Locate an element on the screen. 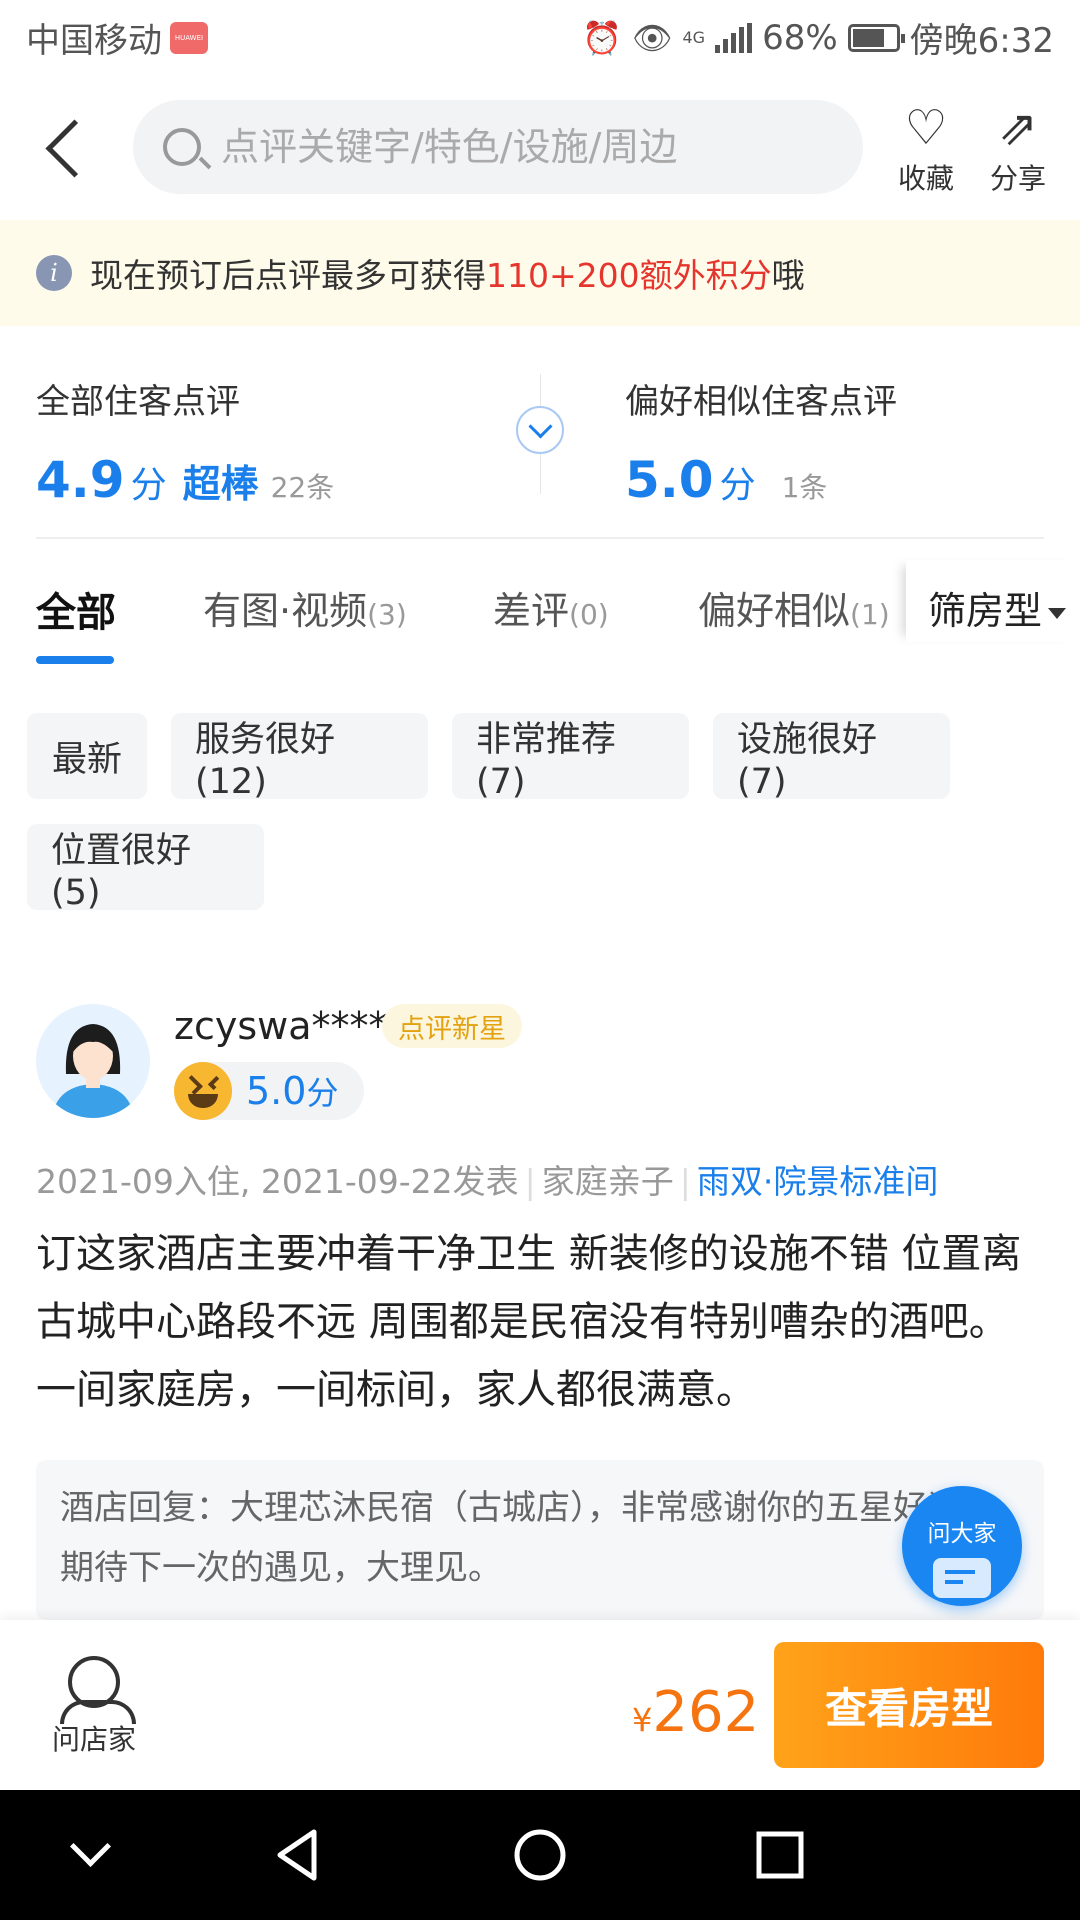 The image size is (1080, 1920). points-notice: i 现在预订后点评最多可获得 110+200额外积分哦 is located at coordinates (540, 273).